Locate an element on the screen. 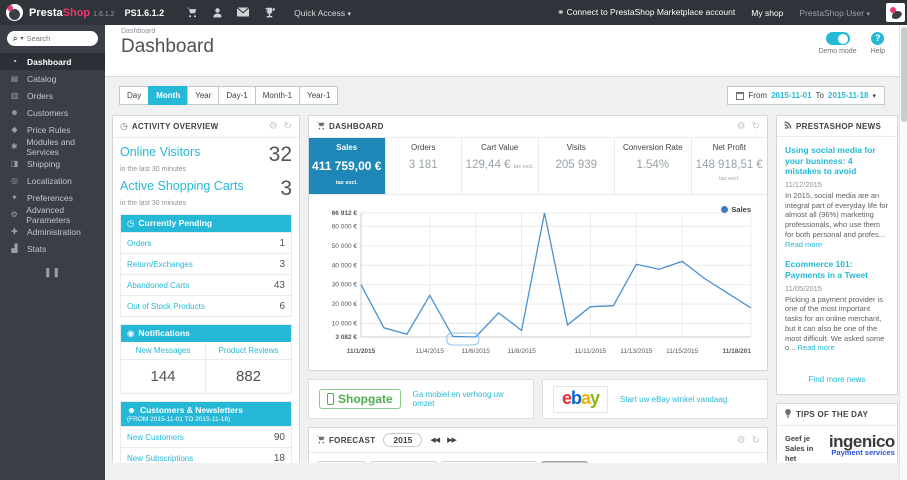 Image resolution: width=907 pixels, height=480 pixels. sidebar-item-price-rules: ◆ Price Rules is located at coordinates (52, 129).